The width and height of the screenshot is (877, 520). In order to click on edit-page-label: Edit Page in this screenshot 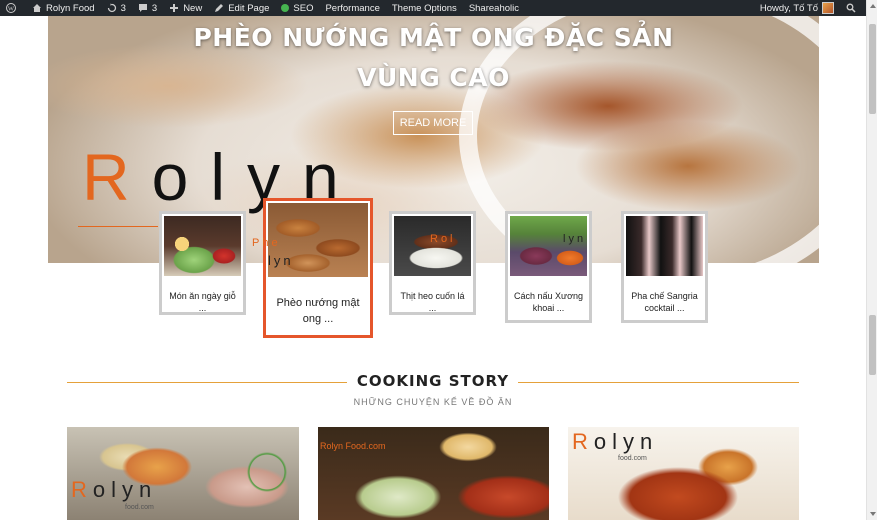, I will do `click(249, 8)`.